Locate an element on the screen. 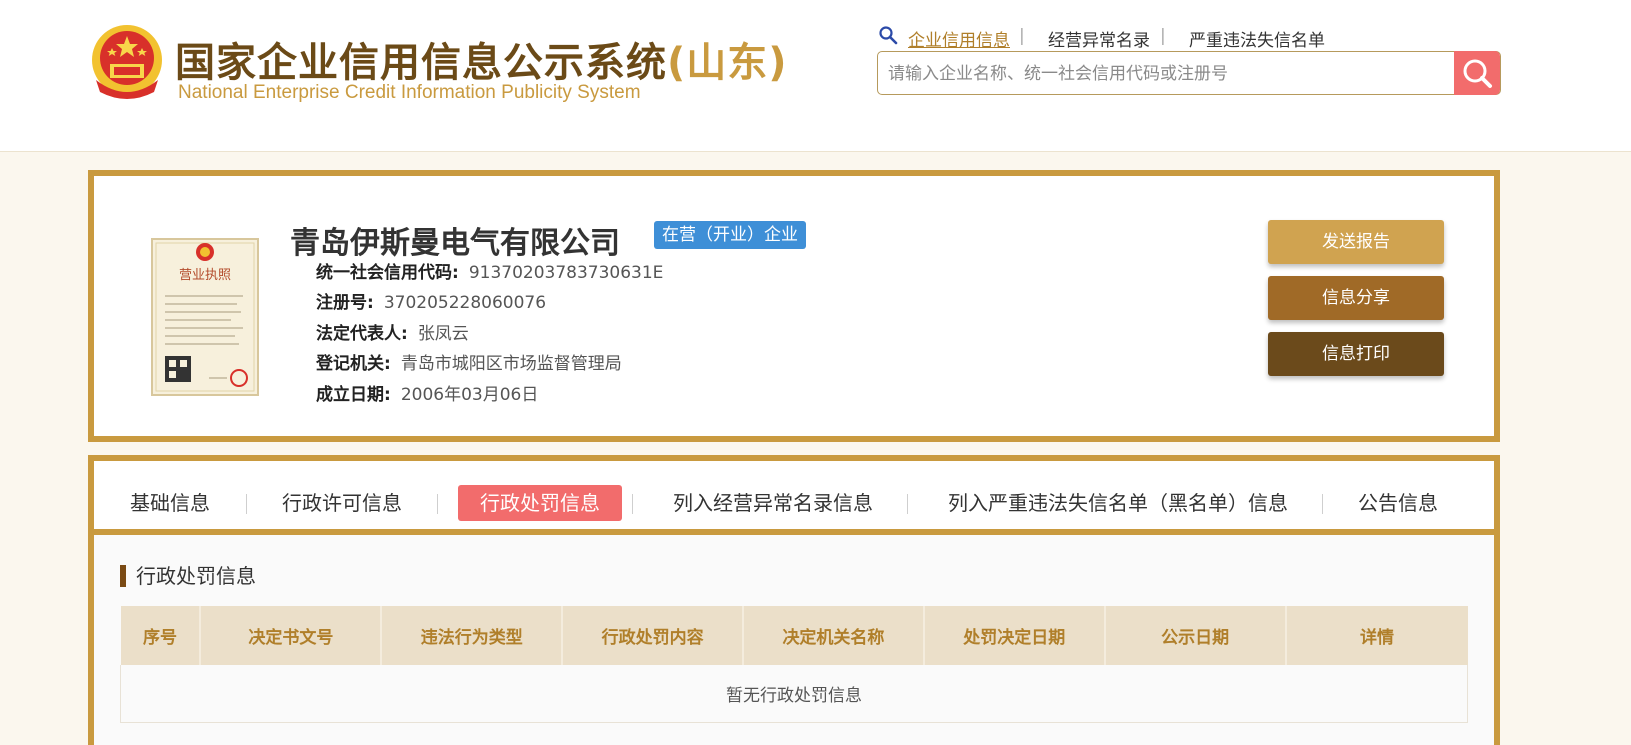 This screenshot has height=745, width=1631. search-button is located at coordinates (1477, 73).